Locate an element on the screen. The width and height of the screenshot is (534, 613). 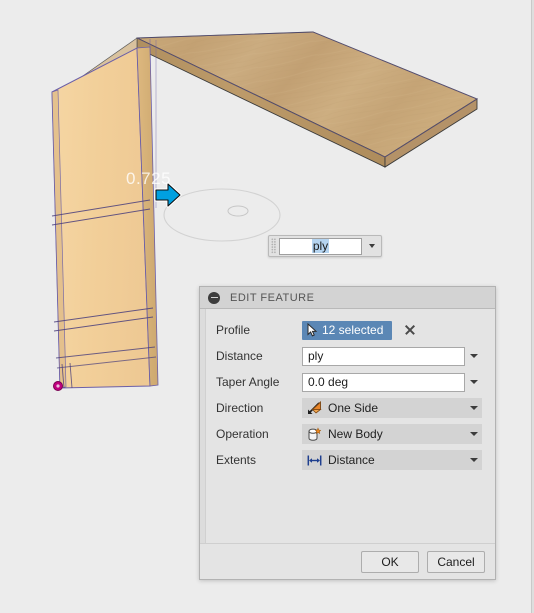
label-operation: Operation is located at coordinates (242, 434).